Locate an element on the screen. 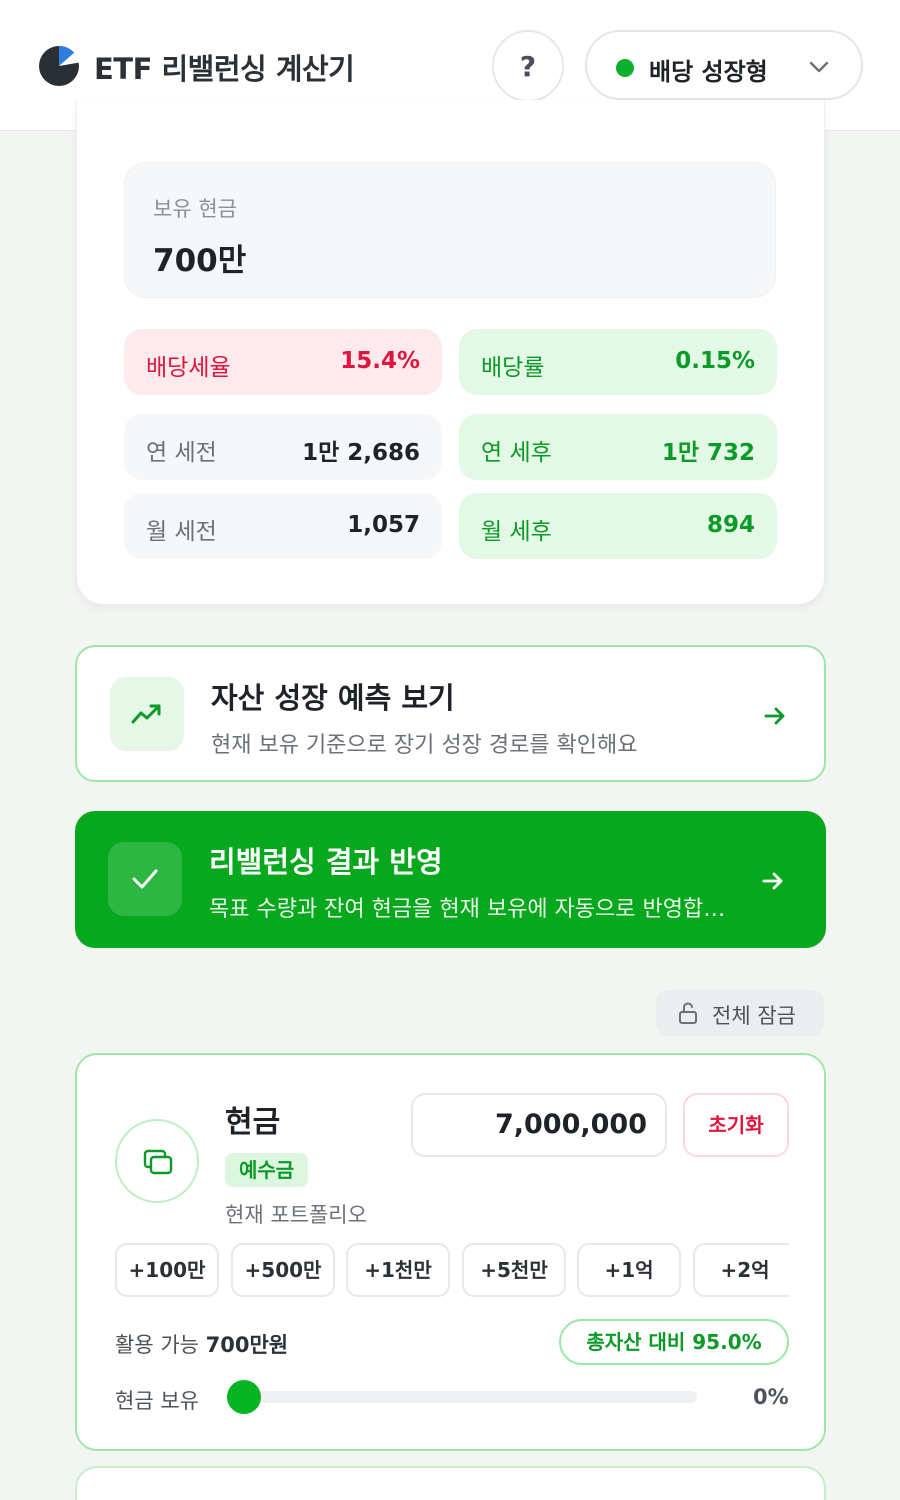 This screenshot has height=1500, width=900. unlock-icon is located at coordinates (688, 1013).